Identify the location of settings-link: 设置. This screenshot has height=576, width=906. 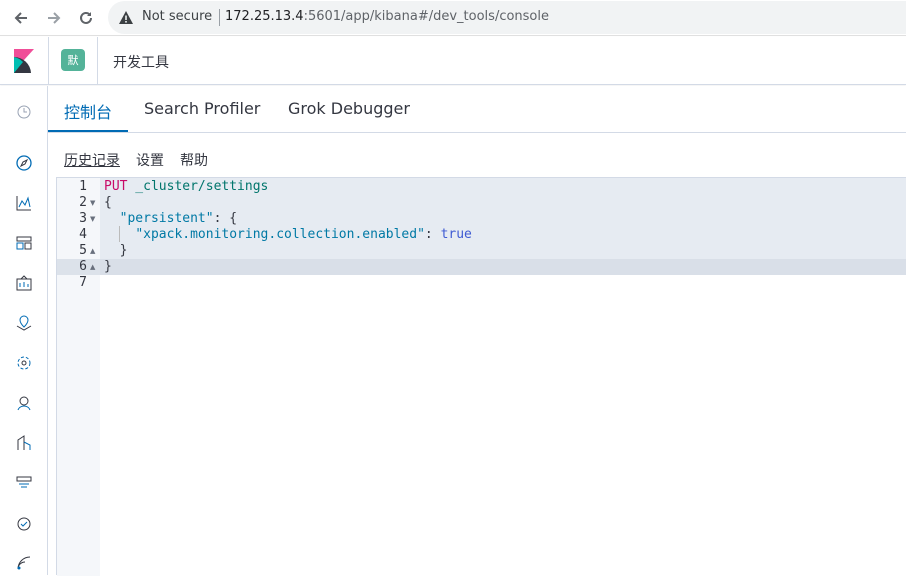
(150, 160).